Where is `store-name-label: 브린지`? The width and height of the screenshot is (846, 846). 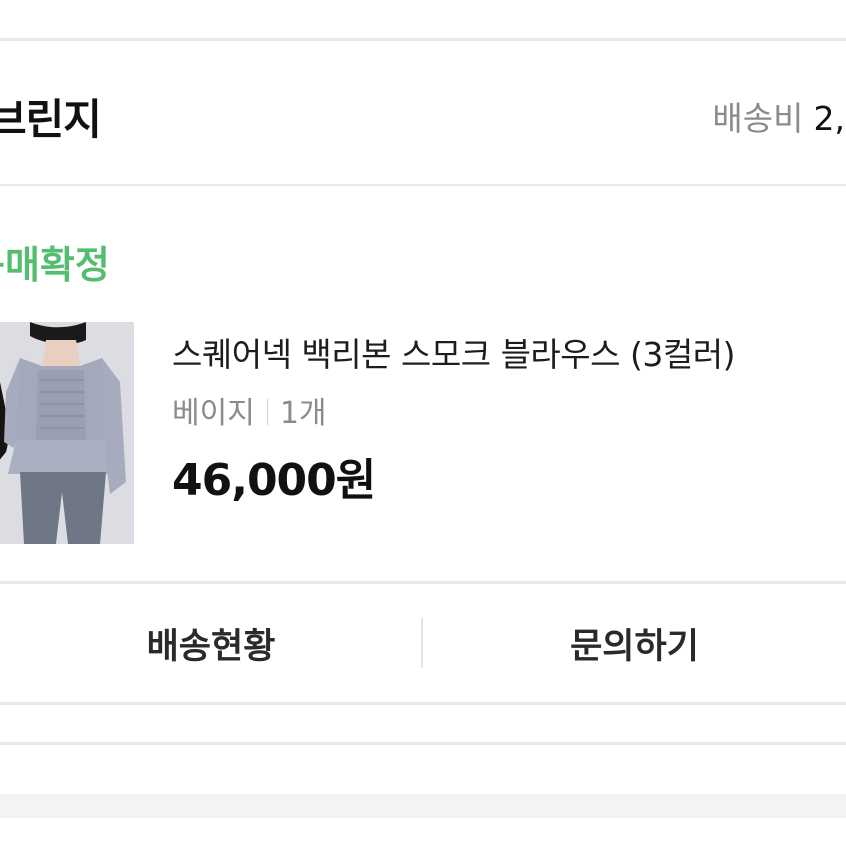 store-name-label: 브린지 is located at coordinates (51, 119).